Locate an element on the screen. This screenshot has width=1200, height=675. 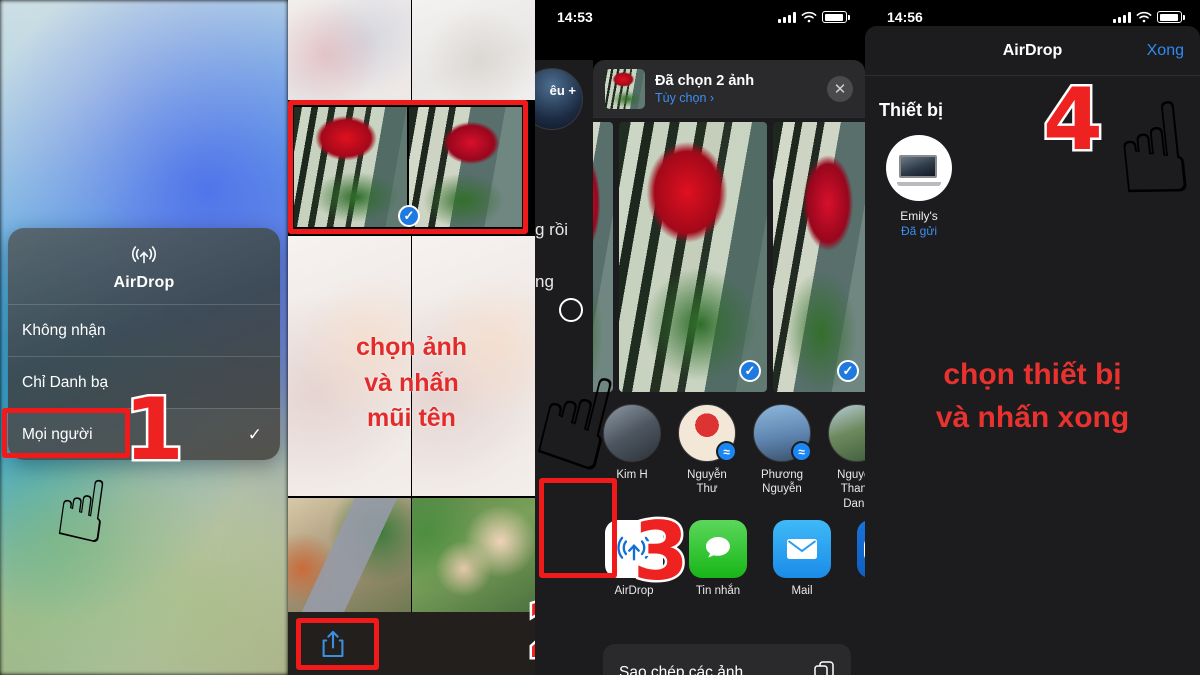
copy-icon is located at coordinates (824, 668).